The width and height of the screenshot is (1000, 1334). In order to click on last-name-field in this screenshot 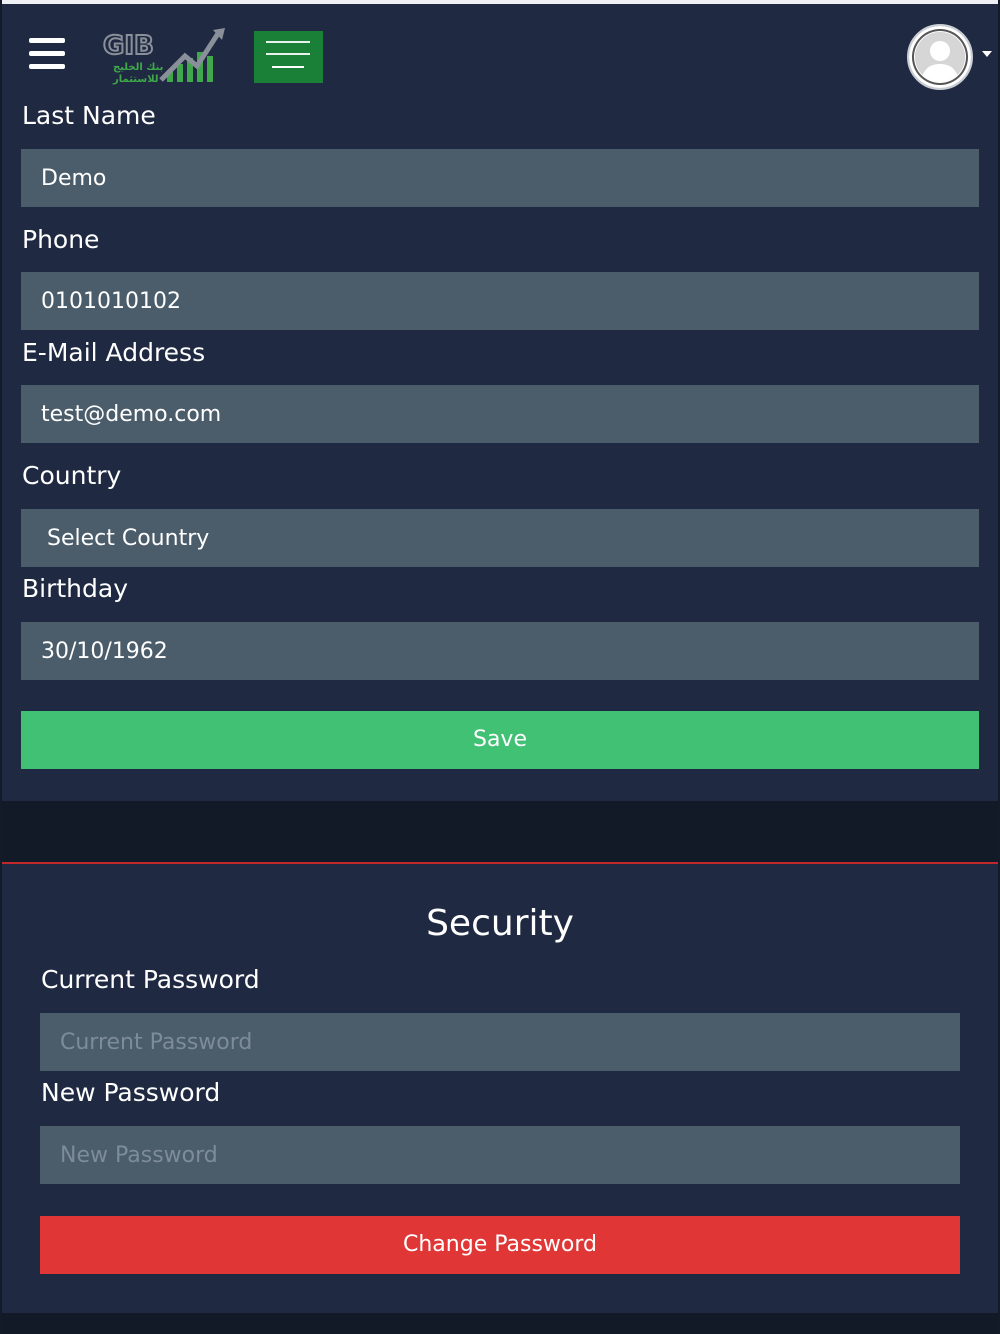, I will do `click(500, 178)`.